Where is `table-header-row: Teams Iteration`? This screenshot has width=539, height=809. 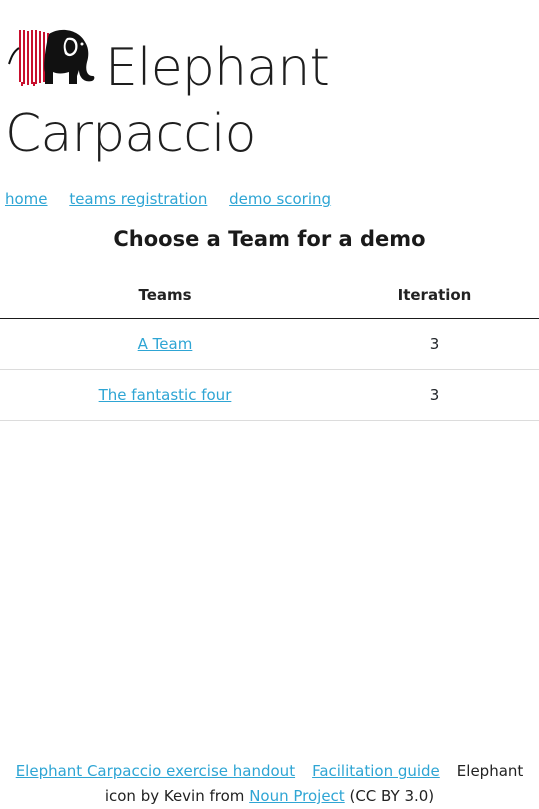 table-header-row: Teams Iteration is located at coordinates (269, 295).